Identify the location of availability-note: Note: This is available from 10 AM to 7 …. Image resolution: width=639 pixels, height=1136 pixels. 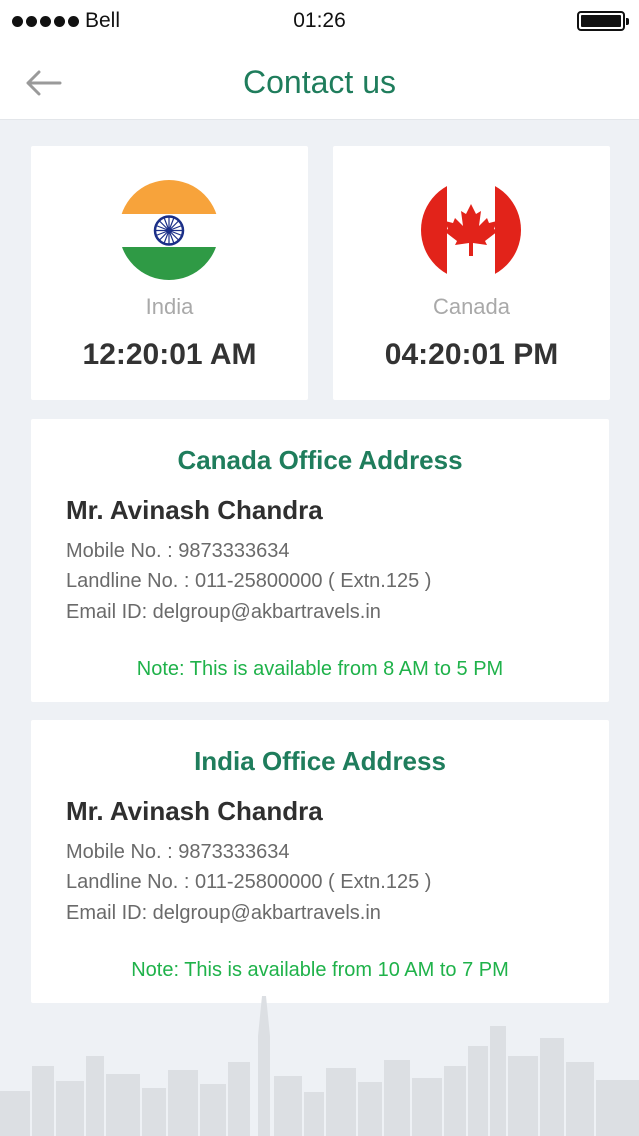
(320, 970).